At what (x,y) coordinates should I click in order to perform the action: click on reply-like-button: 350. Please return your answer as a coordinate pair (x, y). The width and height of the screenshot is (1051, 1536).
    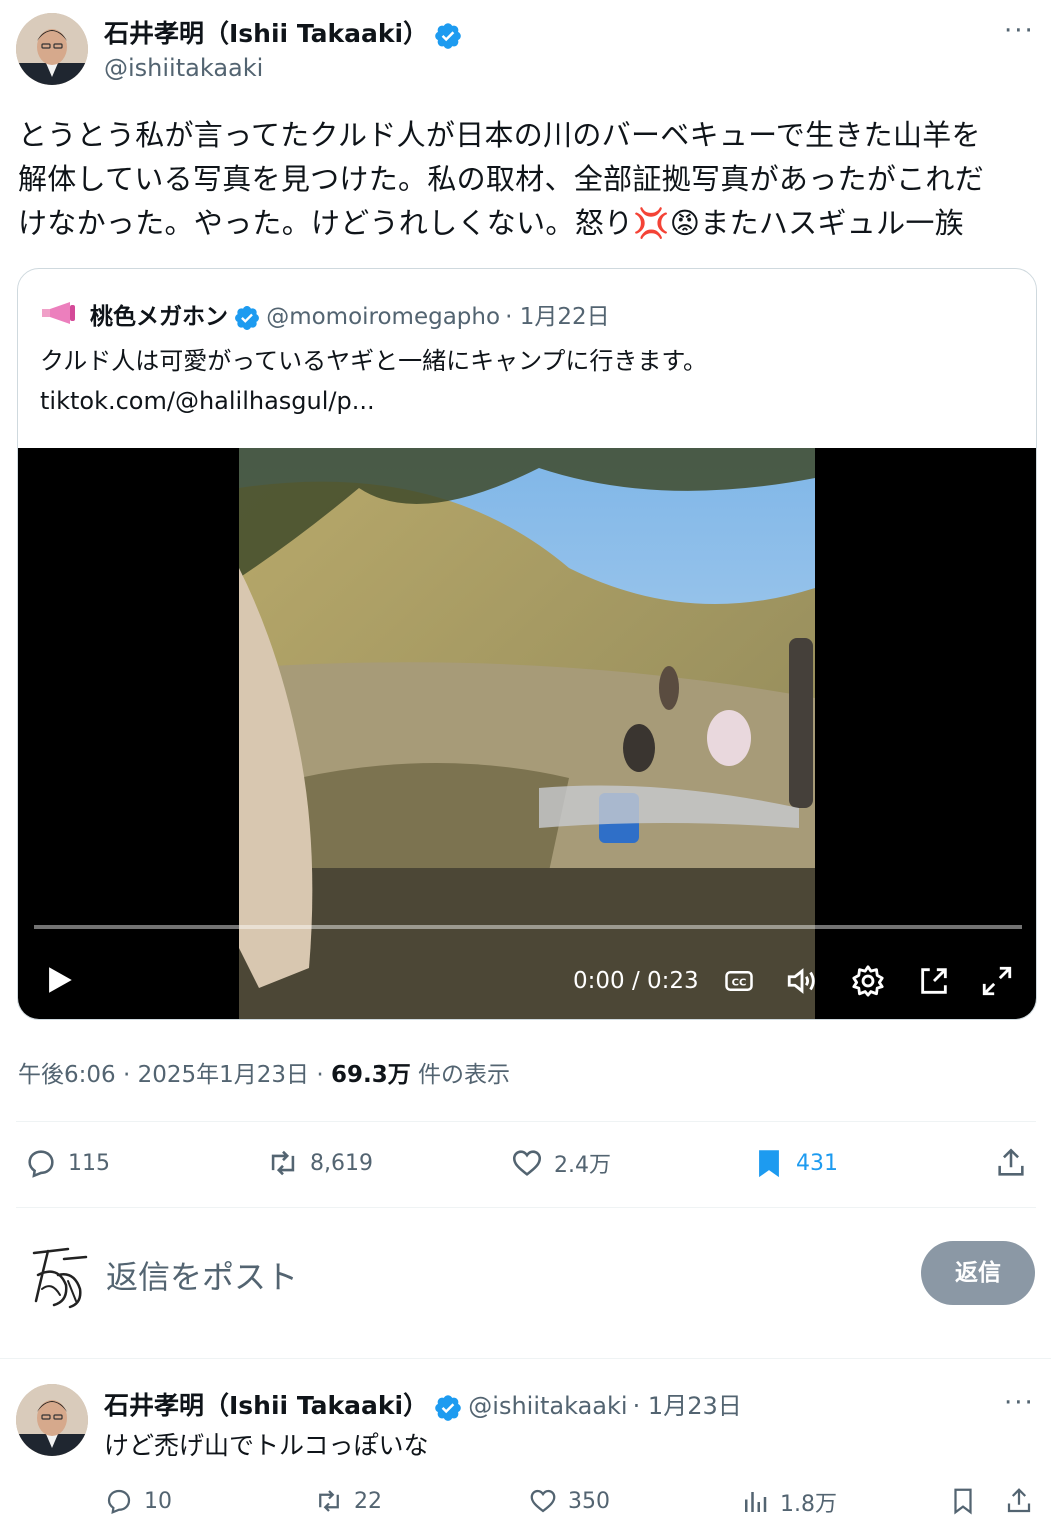
    Looking at the image, I should click on (569, 1501).